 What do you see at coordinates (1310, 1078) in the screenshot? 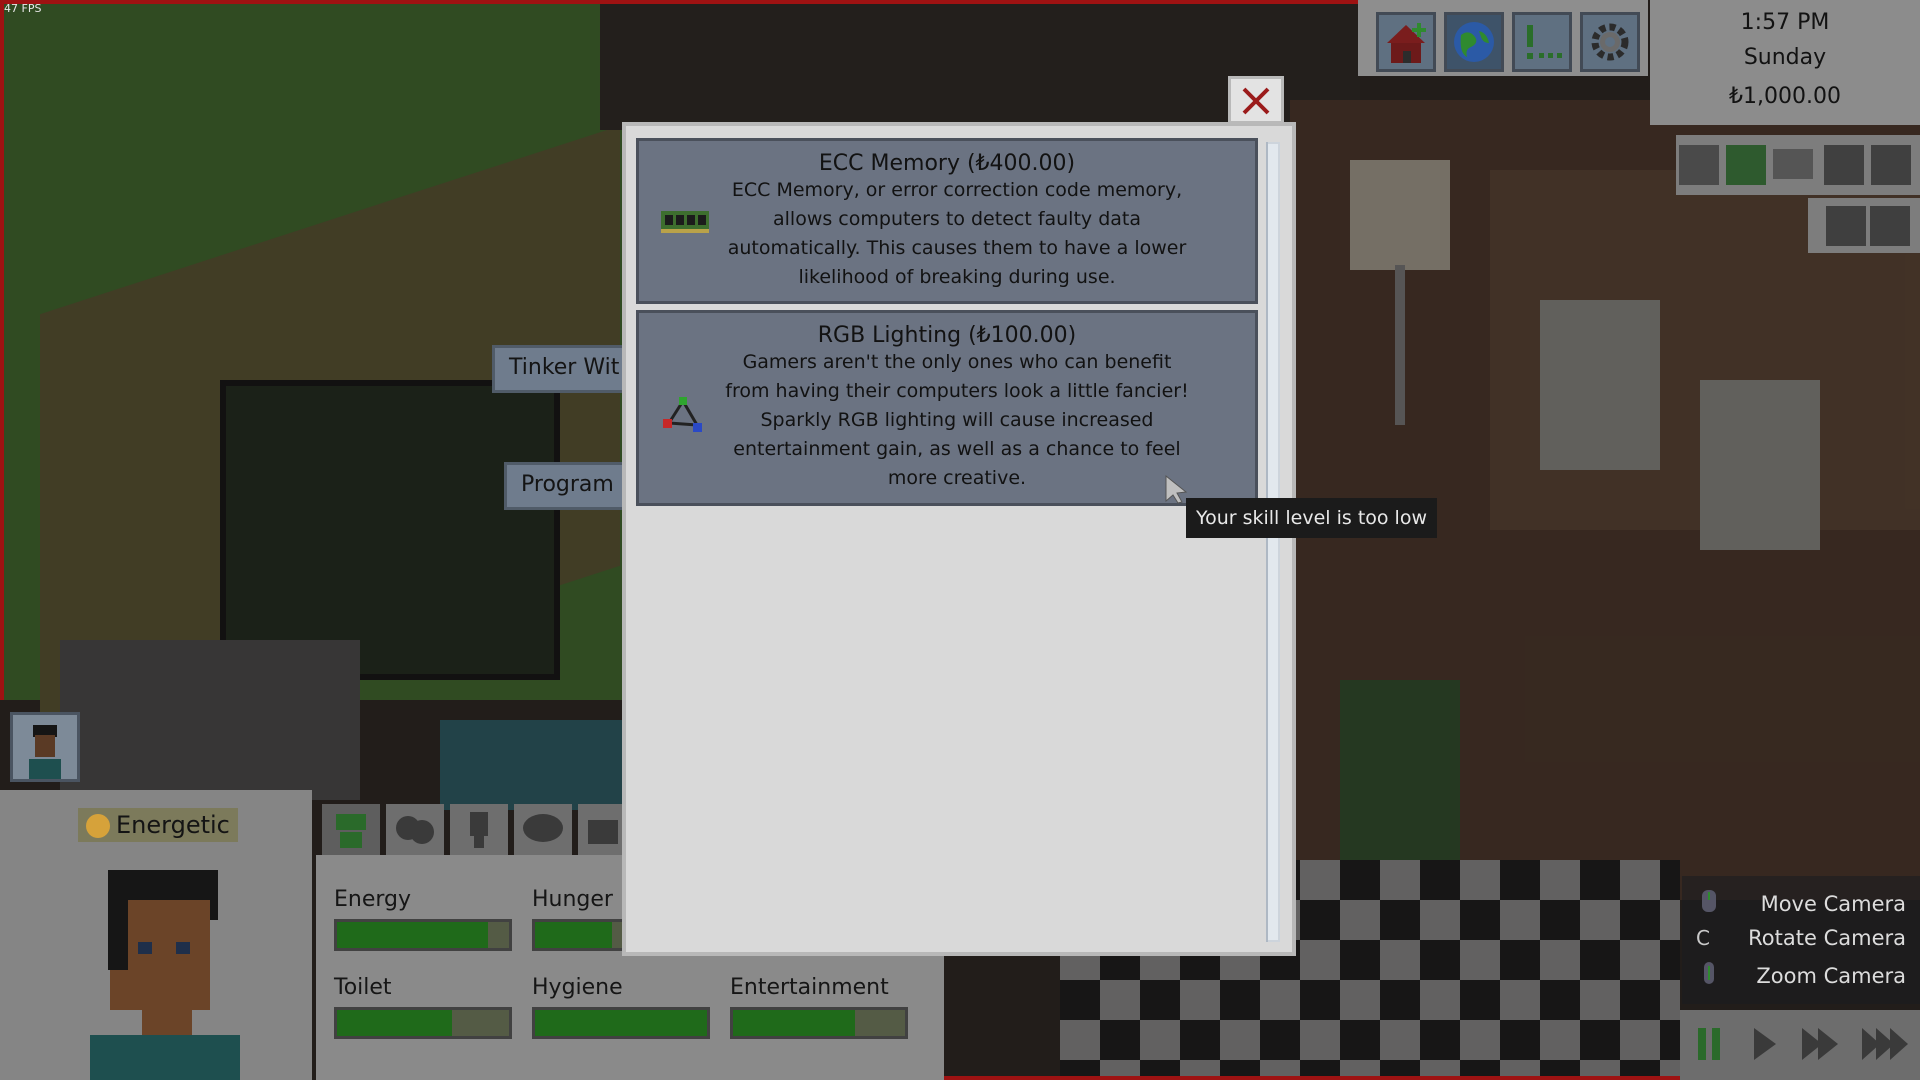
I see `border-bottom` at bounding box center [1310, 1078].